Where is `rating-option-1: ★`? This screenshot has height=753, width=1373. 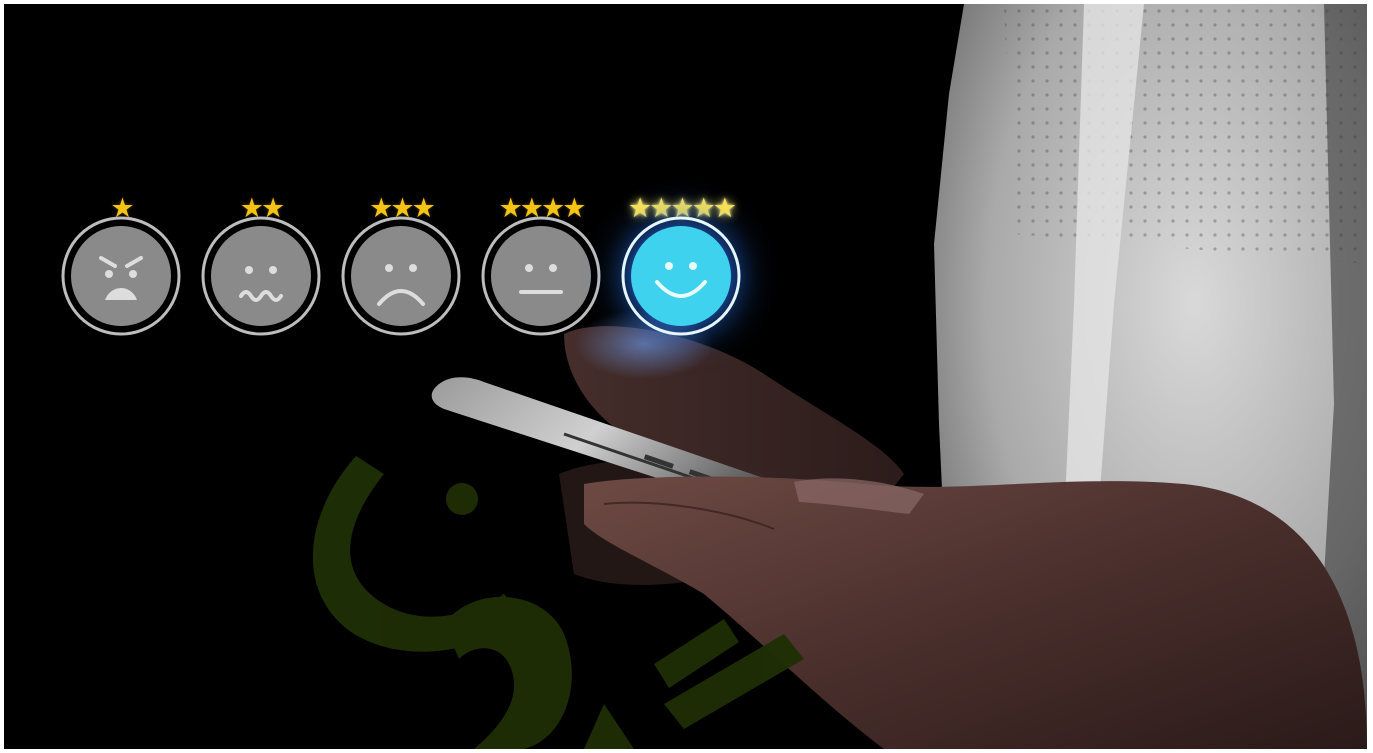 rating-option-1: ★ is located at coordinates (121, 284).